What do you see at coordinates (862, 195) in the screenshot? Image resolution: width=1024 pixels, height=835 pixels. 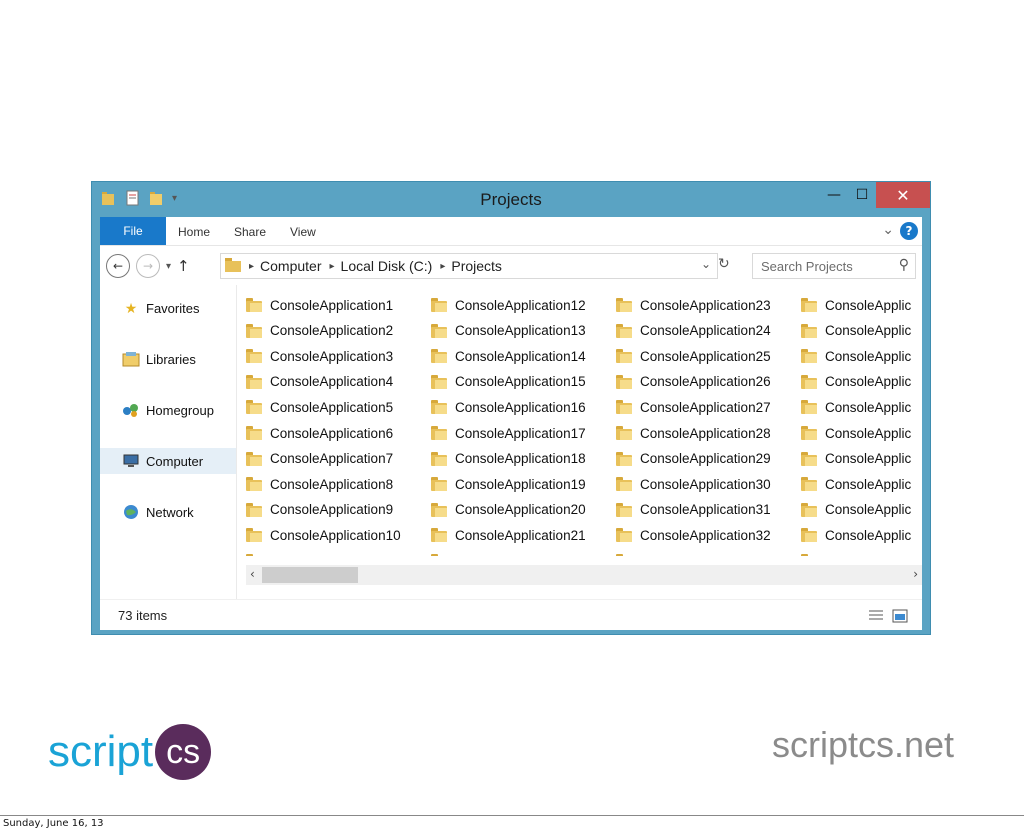 I see `maximize-button: ☐` at bounding box center [862, 195].